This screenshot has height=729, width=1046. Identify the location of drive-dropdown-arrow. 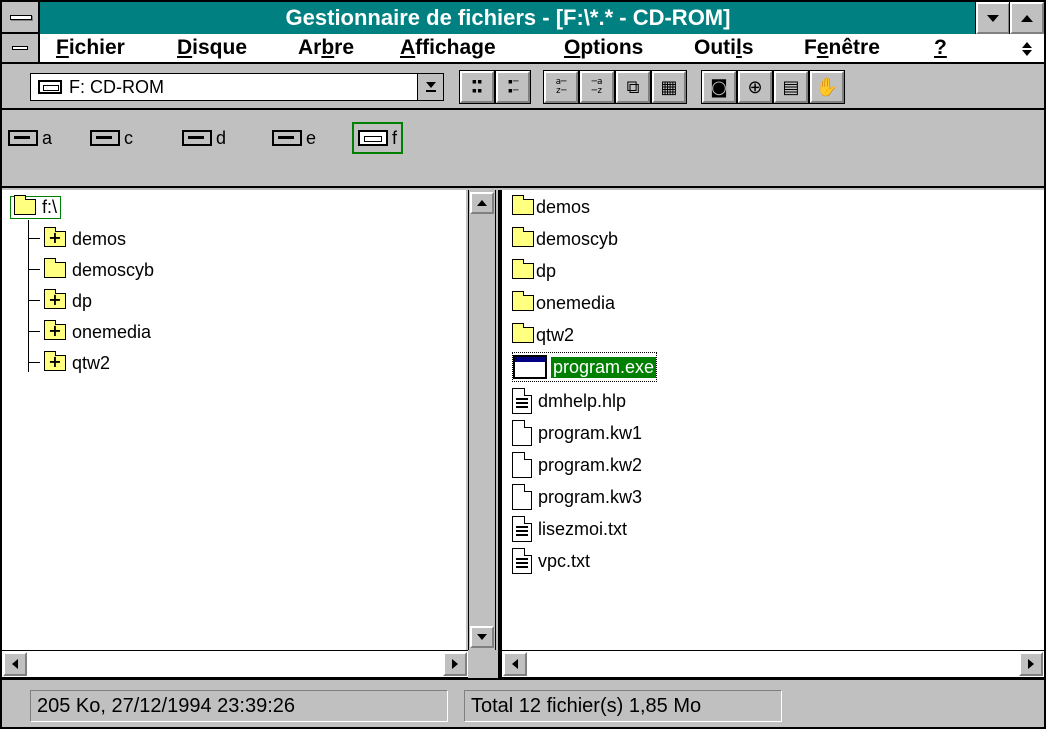
(430, 87).